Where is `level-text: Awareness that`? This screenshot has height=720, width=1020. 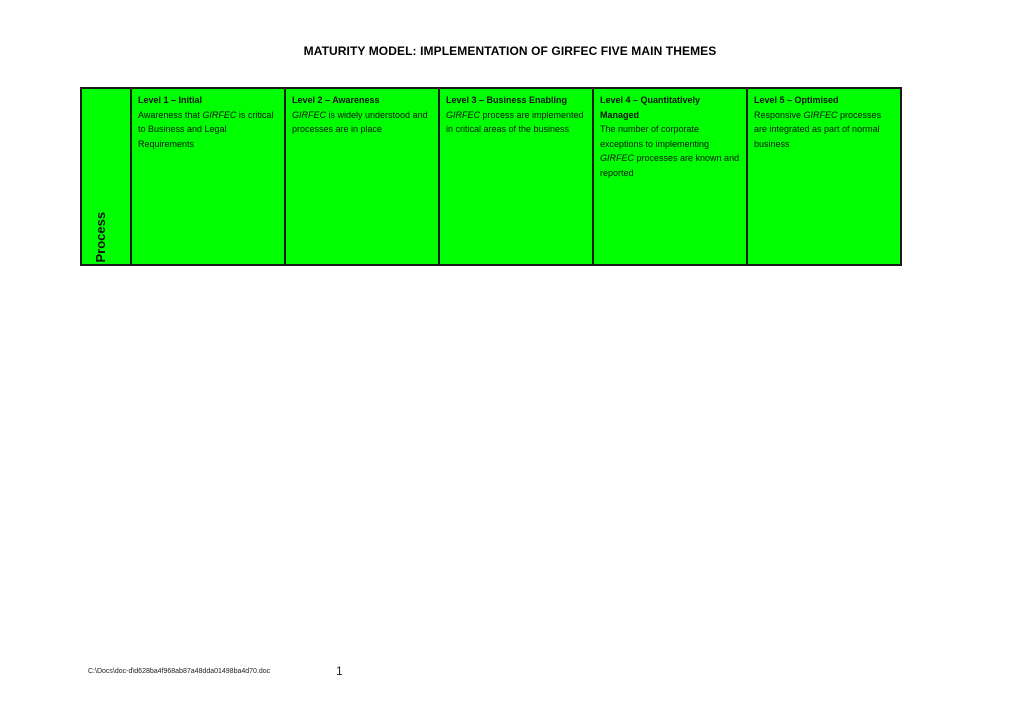
level-text: Awareness that is located at coordinates (170, 114).